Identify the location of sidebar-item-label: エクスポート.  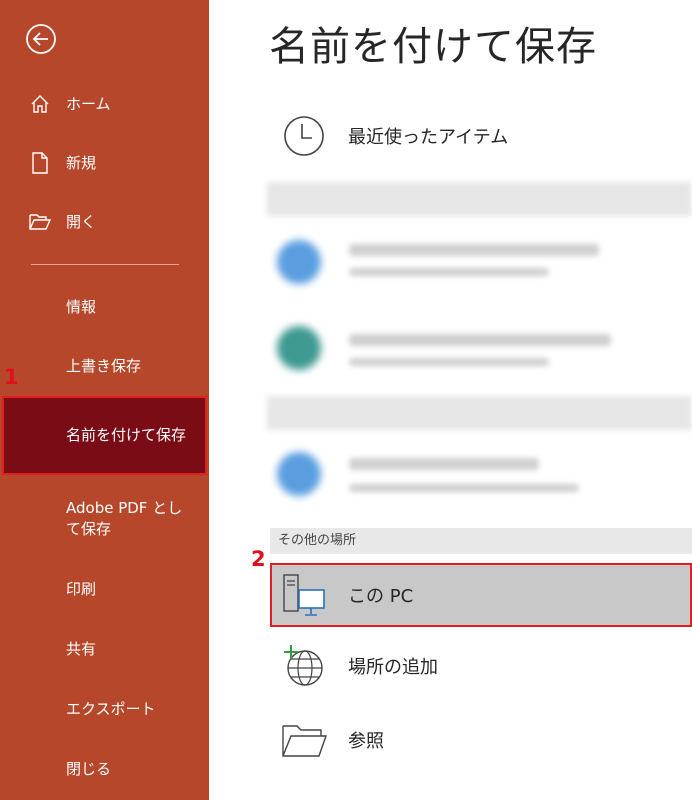
(111, 709).